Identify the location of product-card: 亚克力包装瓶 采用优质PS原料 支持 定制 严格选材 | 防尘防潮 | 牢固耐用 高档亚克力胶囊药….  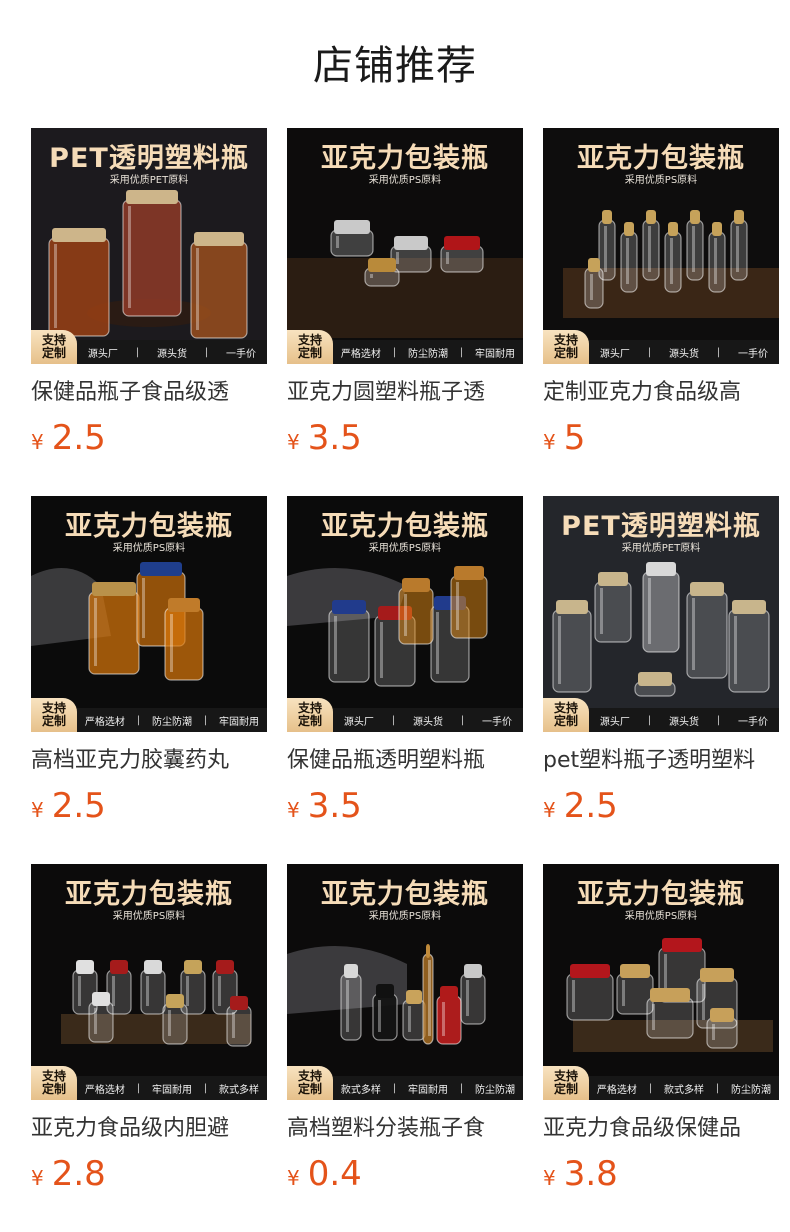
(149, 680).